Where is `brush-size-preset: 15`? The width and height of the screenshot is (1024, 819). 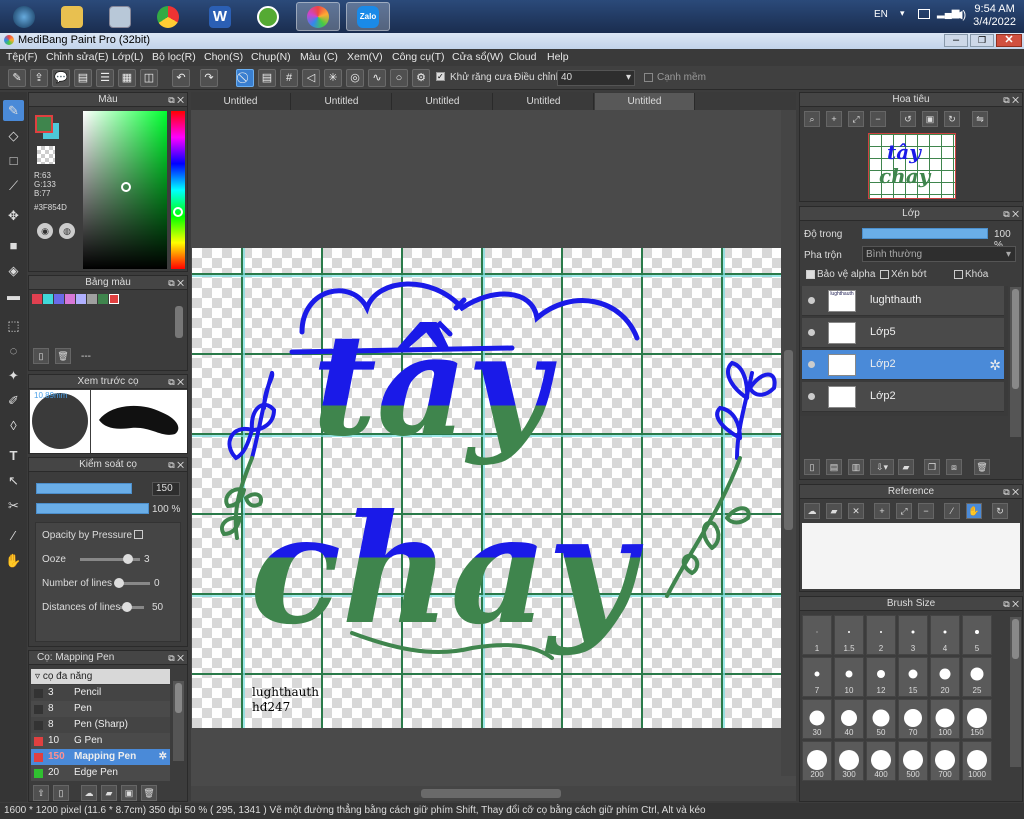
brush-size-preset: 15 is located at coordinates (913, 677).